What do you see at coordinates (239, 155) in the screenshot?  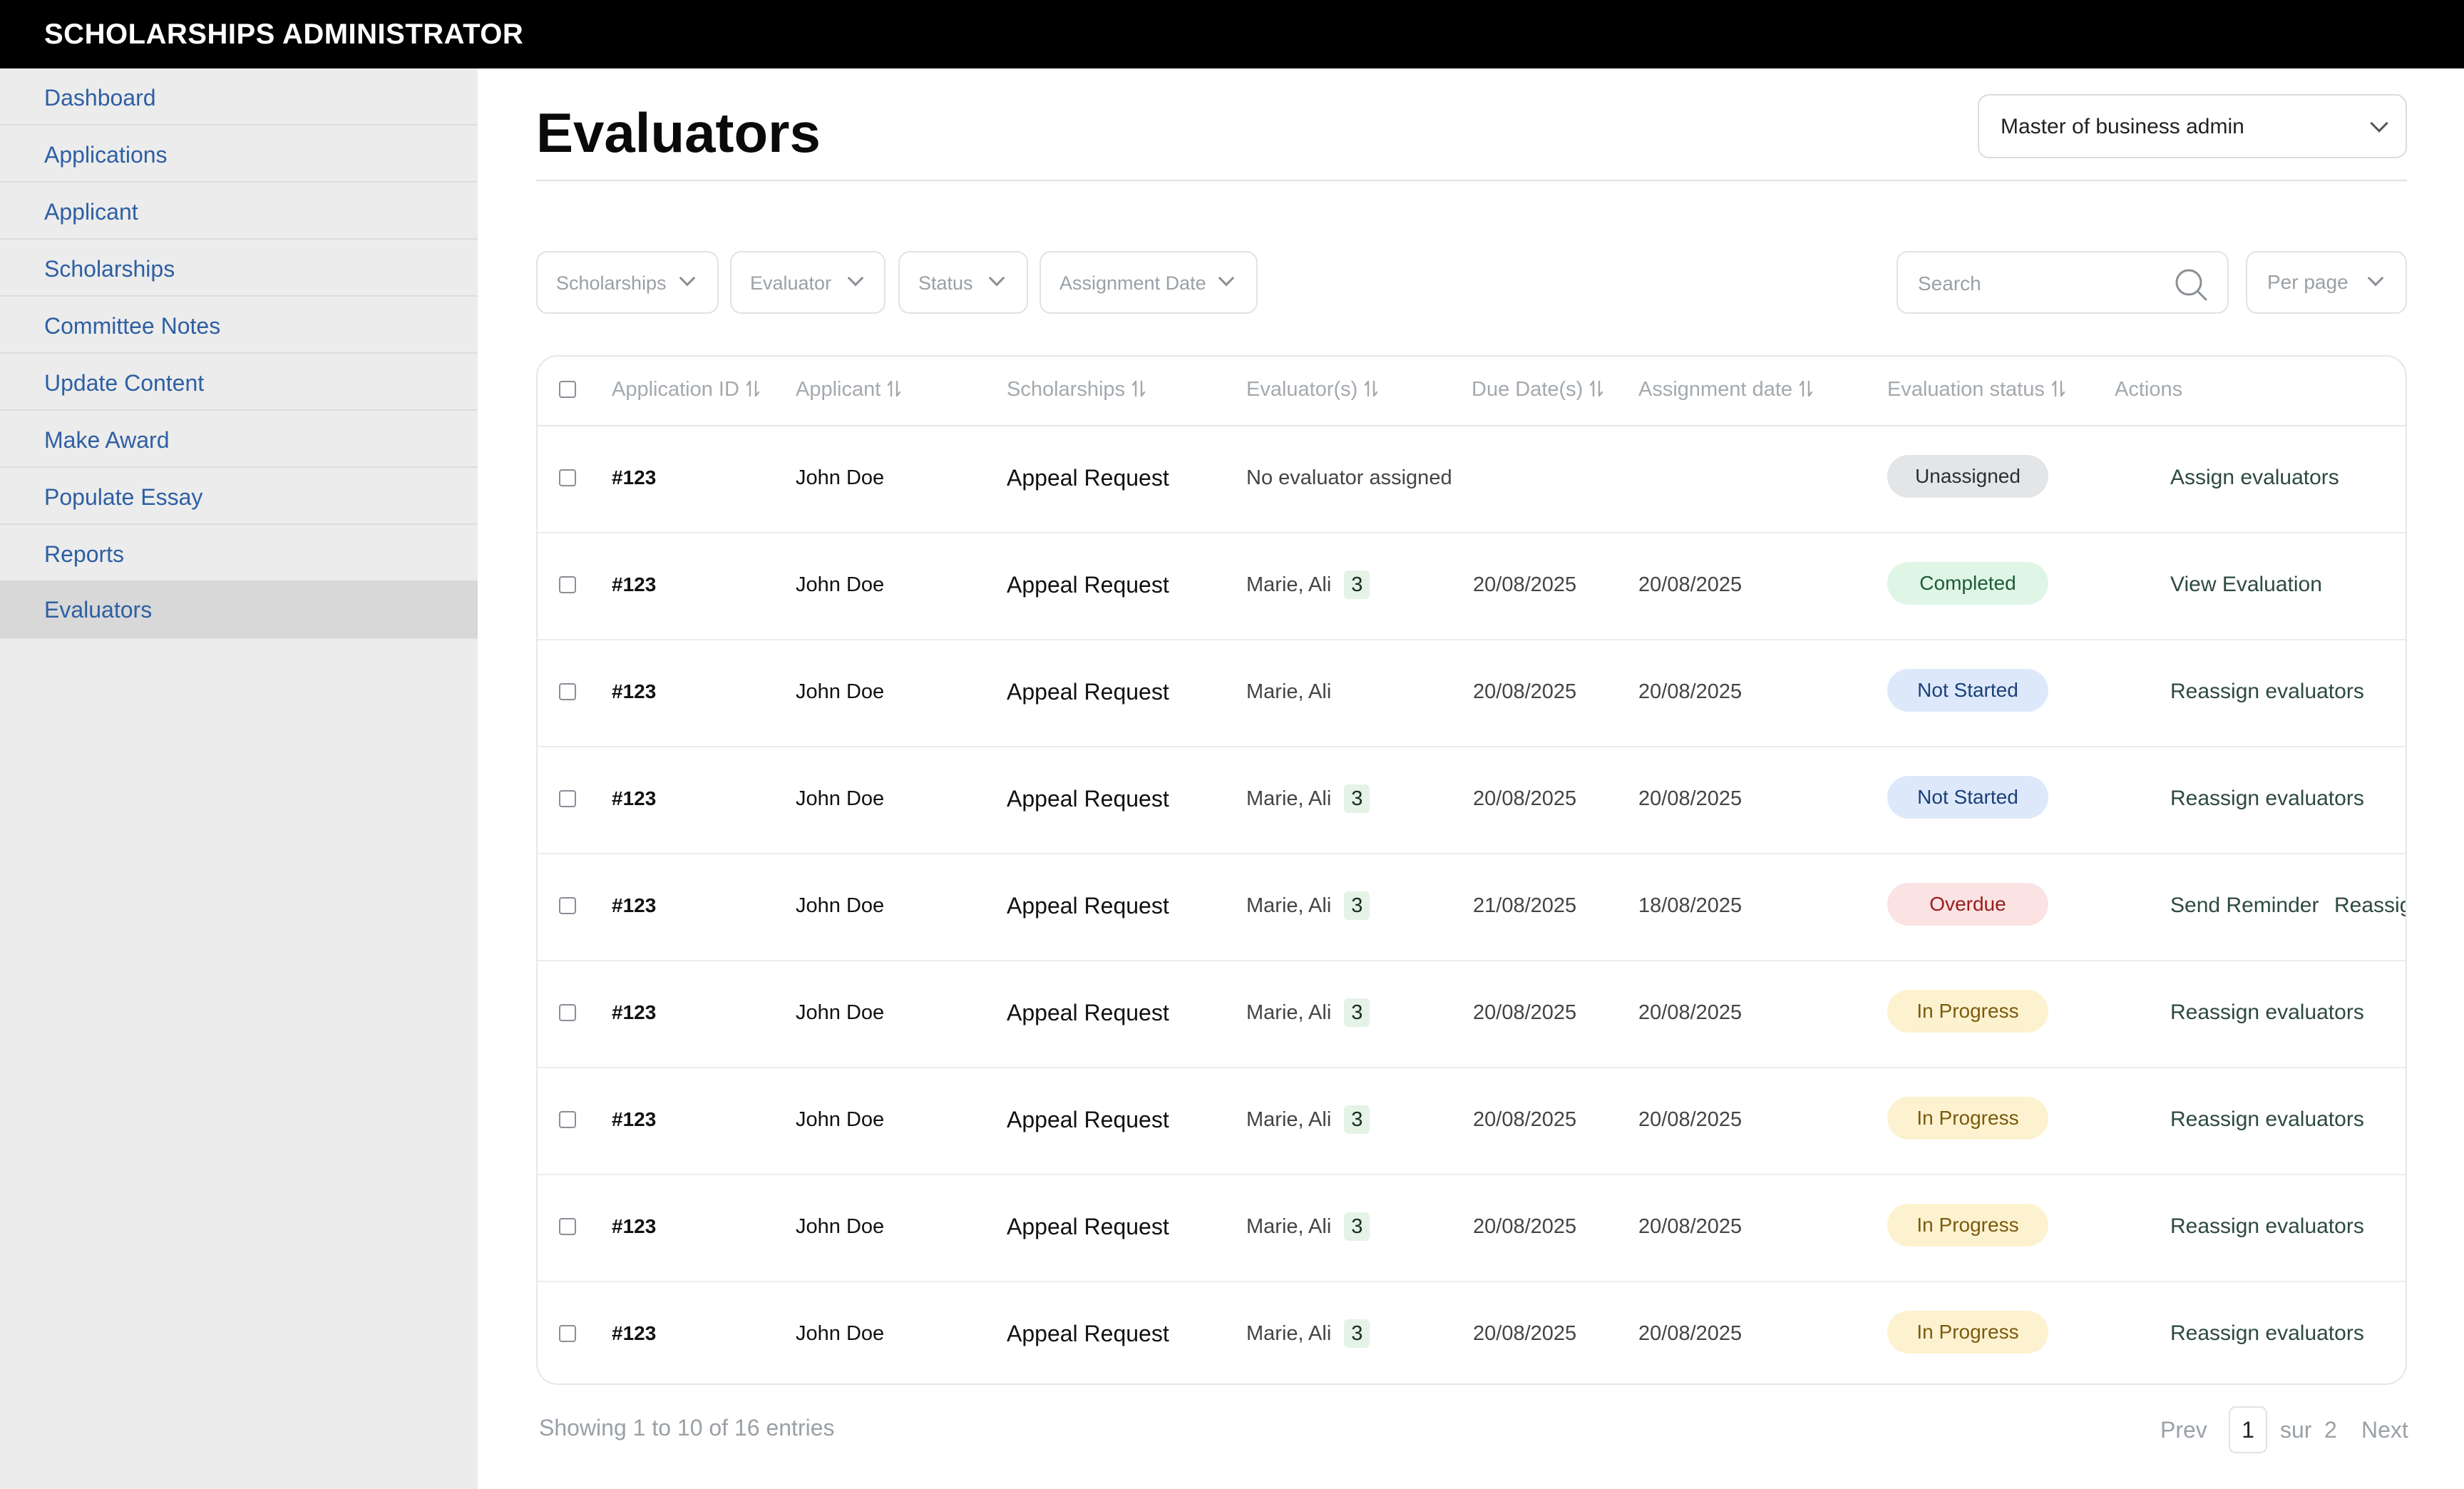 I see `sidebar-item-applications: Applications` at bounding box center [239, 155].